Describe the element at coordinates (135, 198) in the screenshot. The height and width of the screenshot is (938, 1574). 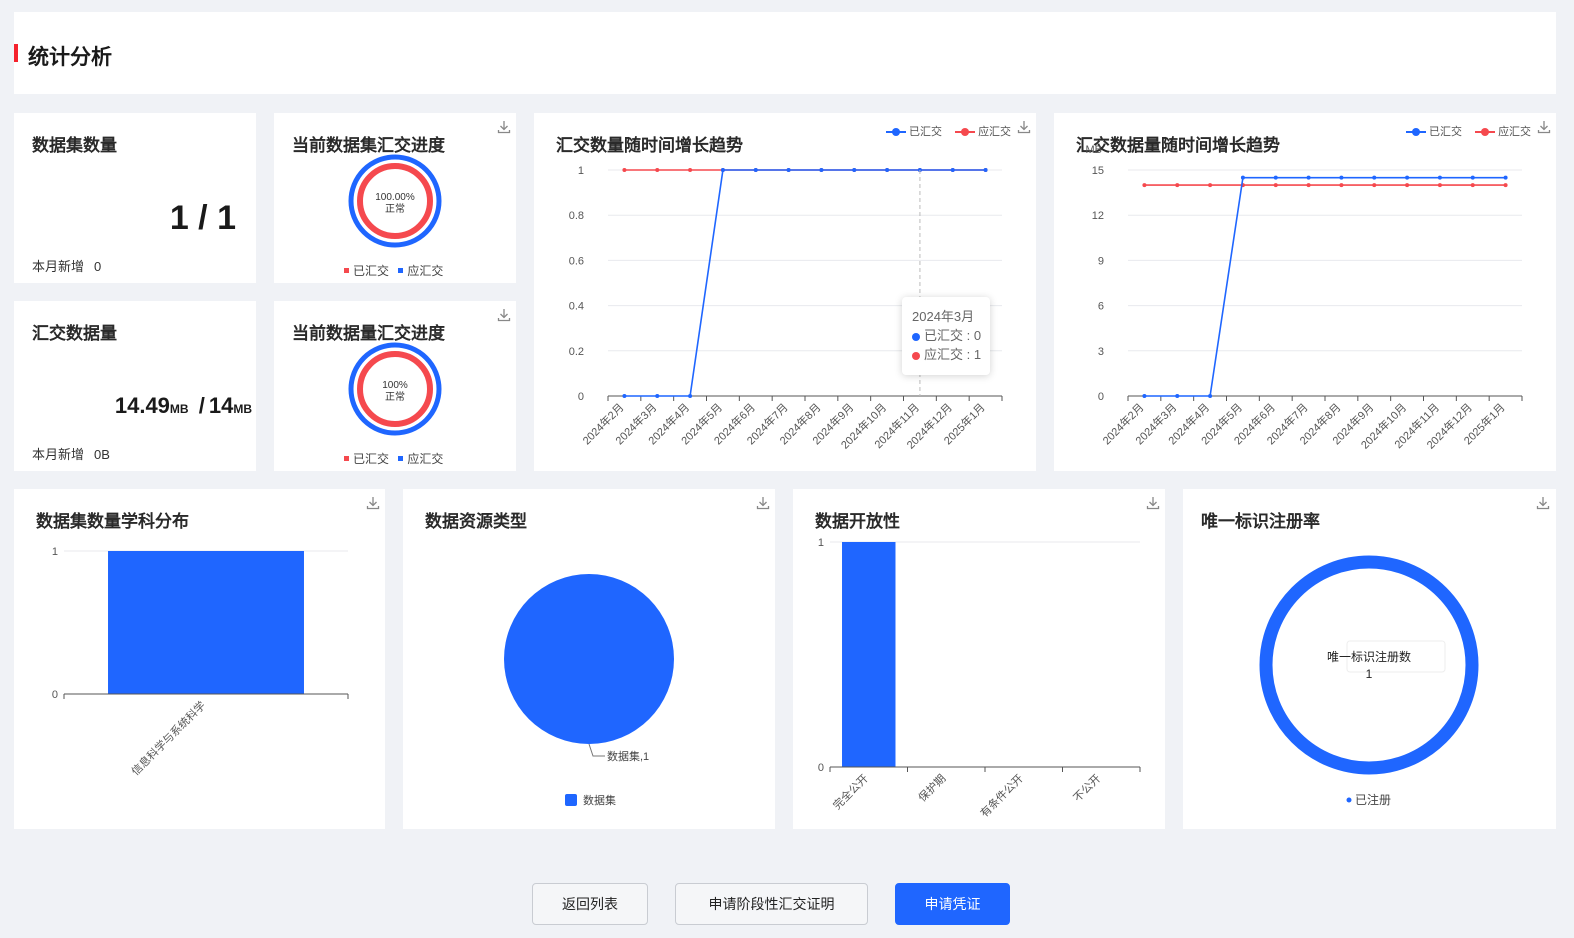
I see `dataset-count-card: 数据集数量 1 / 1 本月新增 0` at that location.